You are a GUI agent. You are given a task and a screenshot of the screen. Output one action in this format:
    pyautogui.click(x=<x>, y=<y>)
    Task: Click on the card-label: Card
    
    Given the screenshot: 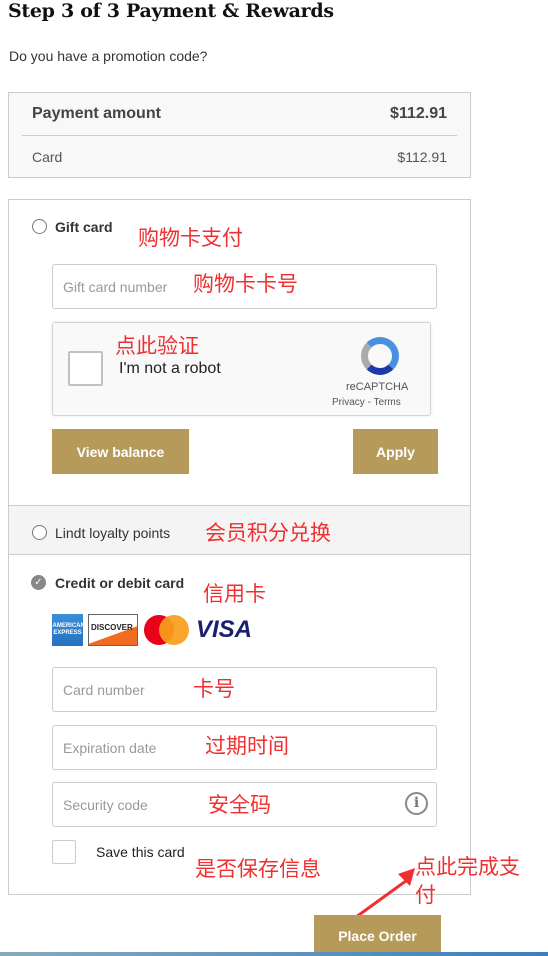 What is the action you would take?
    pyautogui.click(x=47, y=157)
    